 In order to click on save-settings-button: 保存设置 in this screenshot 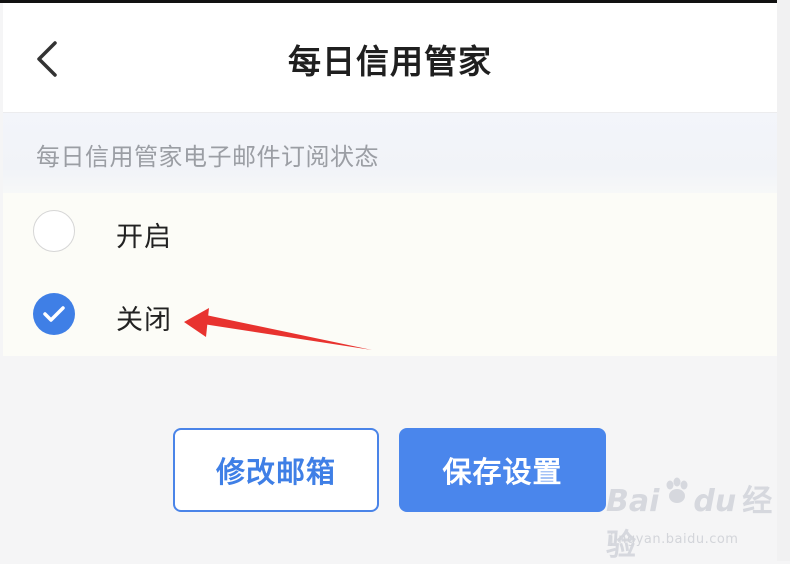, I will do `click(502, 470)`.